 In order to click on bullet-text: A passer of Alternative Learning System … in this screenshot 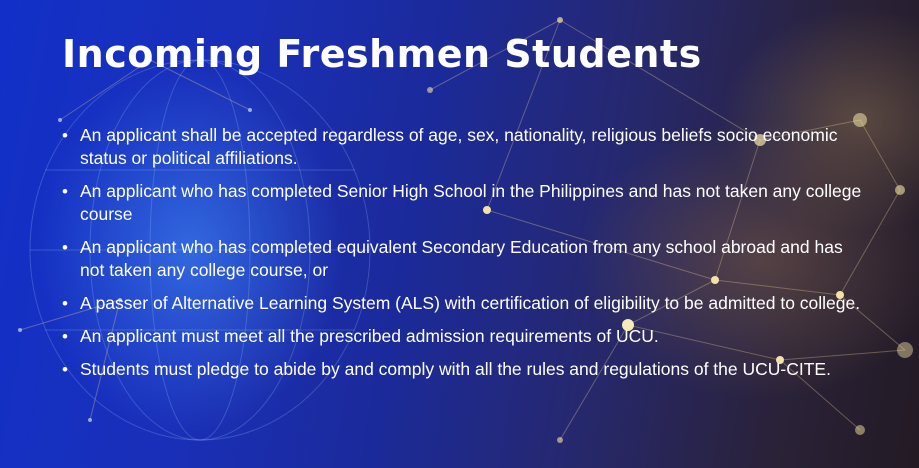, I will do `click(470, 303)`.